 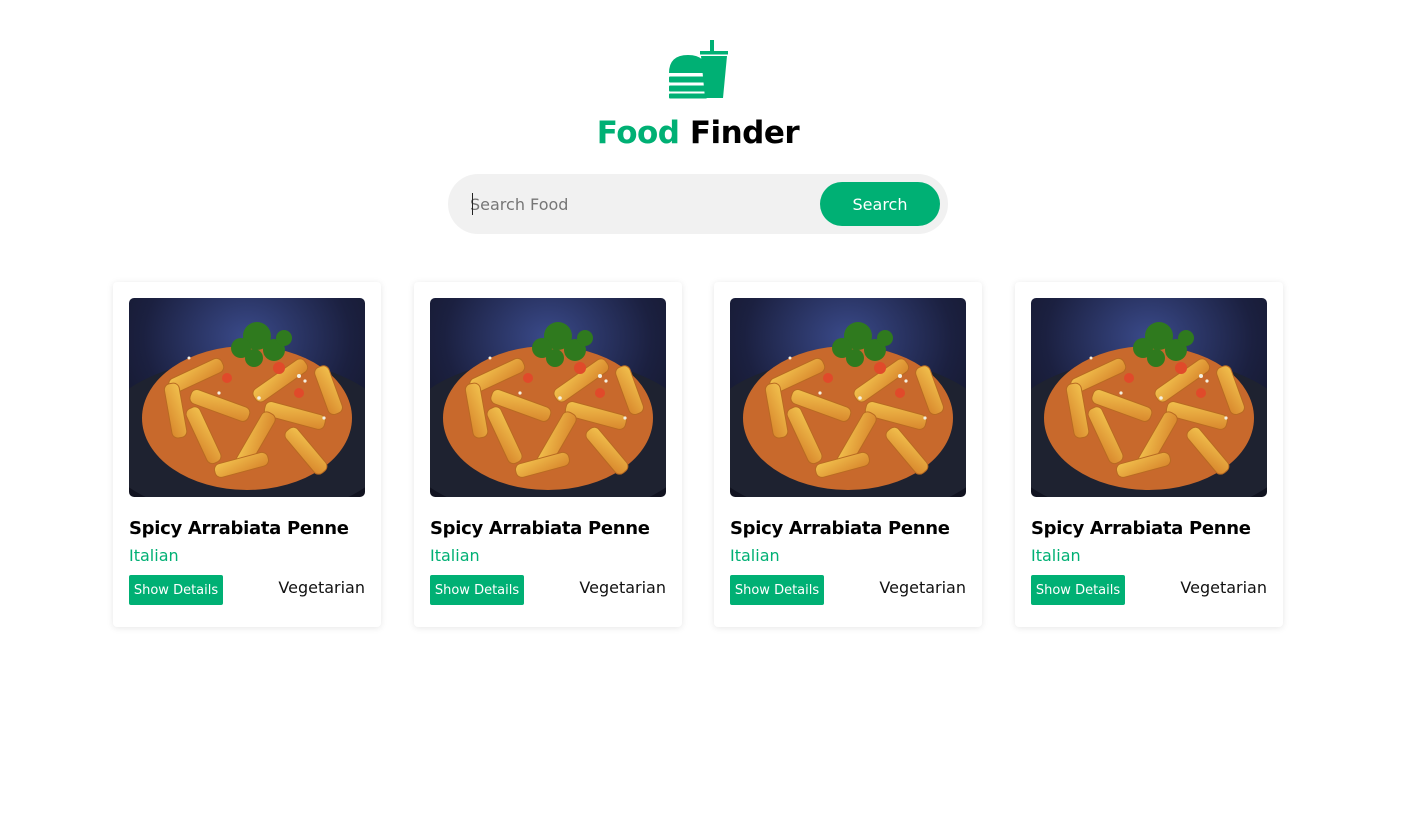 I want to click on title-accent: Food, so click(x=638, y=133).